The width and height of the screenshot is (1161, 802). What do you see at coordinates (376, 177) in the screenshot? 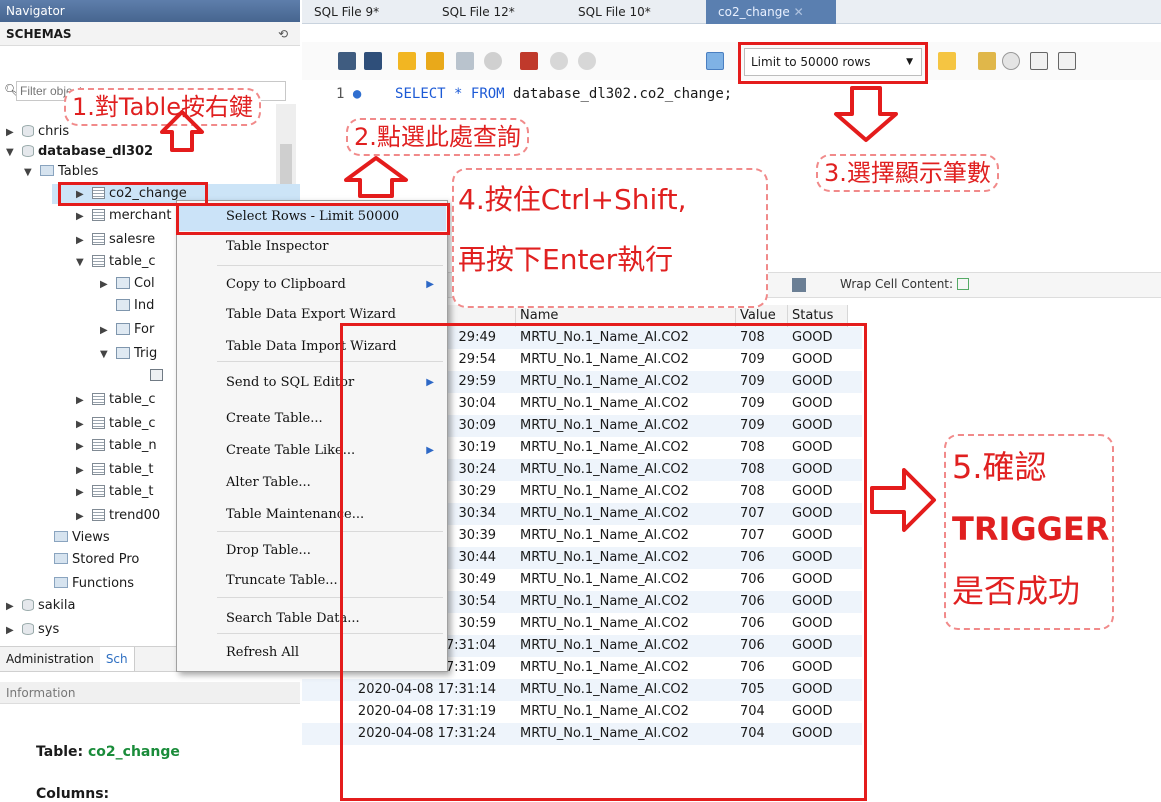
I see `arrow-up-step2` at bounding box center [376, 177].